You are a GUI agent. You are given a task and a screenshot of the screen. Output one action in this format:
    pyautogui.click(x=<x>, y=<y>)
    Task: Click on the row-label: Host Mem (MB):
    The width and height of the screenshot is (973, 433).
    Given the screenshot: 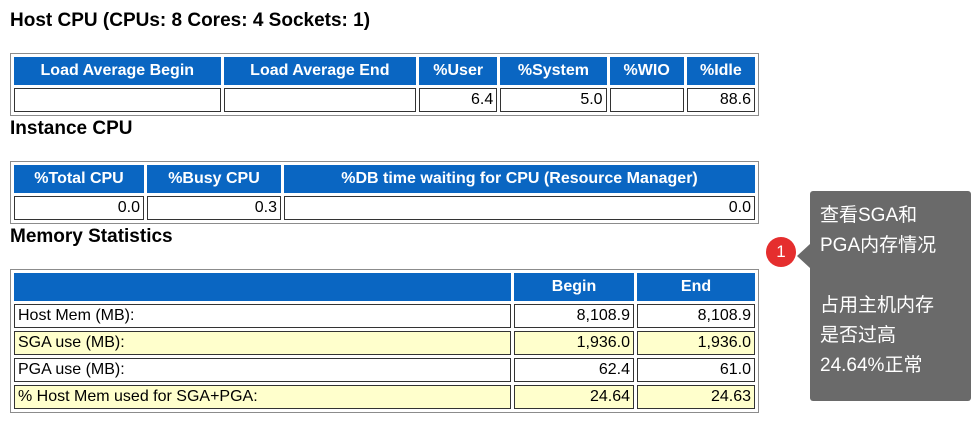 What is the action you would take?
    pyautogui.click(x=262, y=316)
    